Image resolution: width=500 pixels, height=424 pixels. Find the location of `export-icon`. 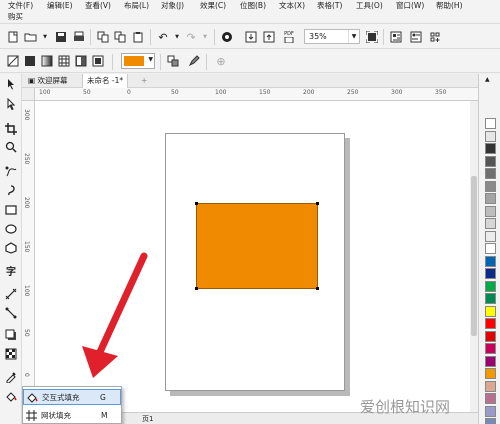

export-icon is located at coordinates (269, 37).